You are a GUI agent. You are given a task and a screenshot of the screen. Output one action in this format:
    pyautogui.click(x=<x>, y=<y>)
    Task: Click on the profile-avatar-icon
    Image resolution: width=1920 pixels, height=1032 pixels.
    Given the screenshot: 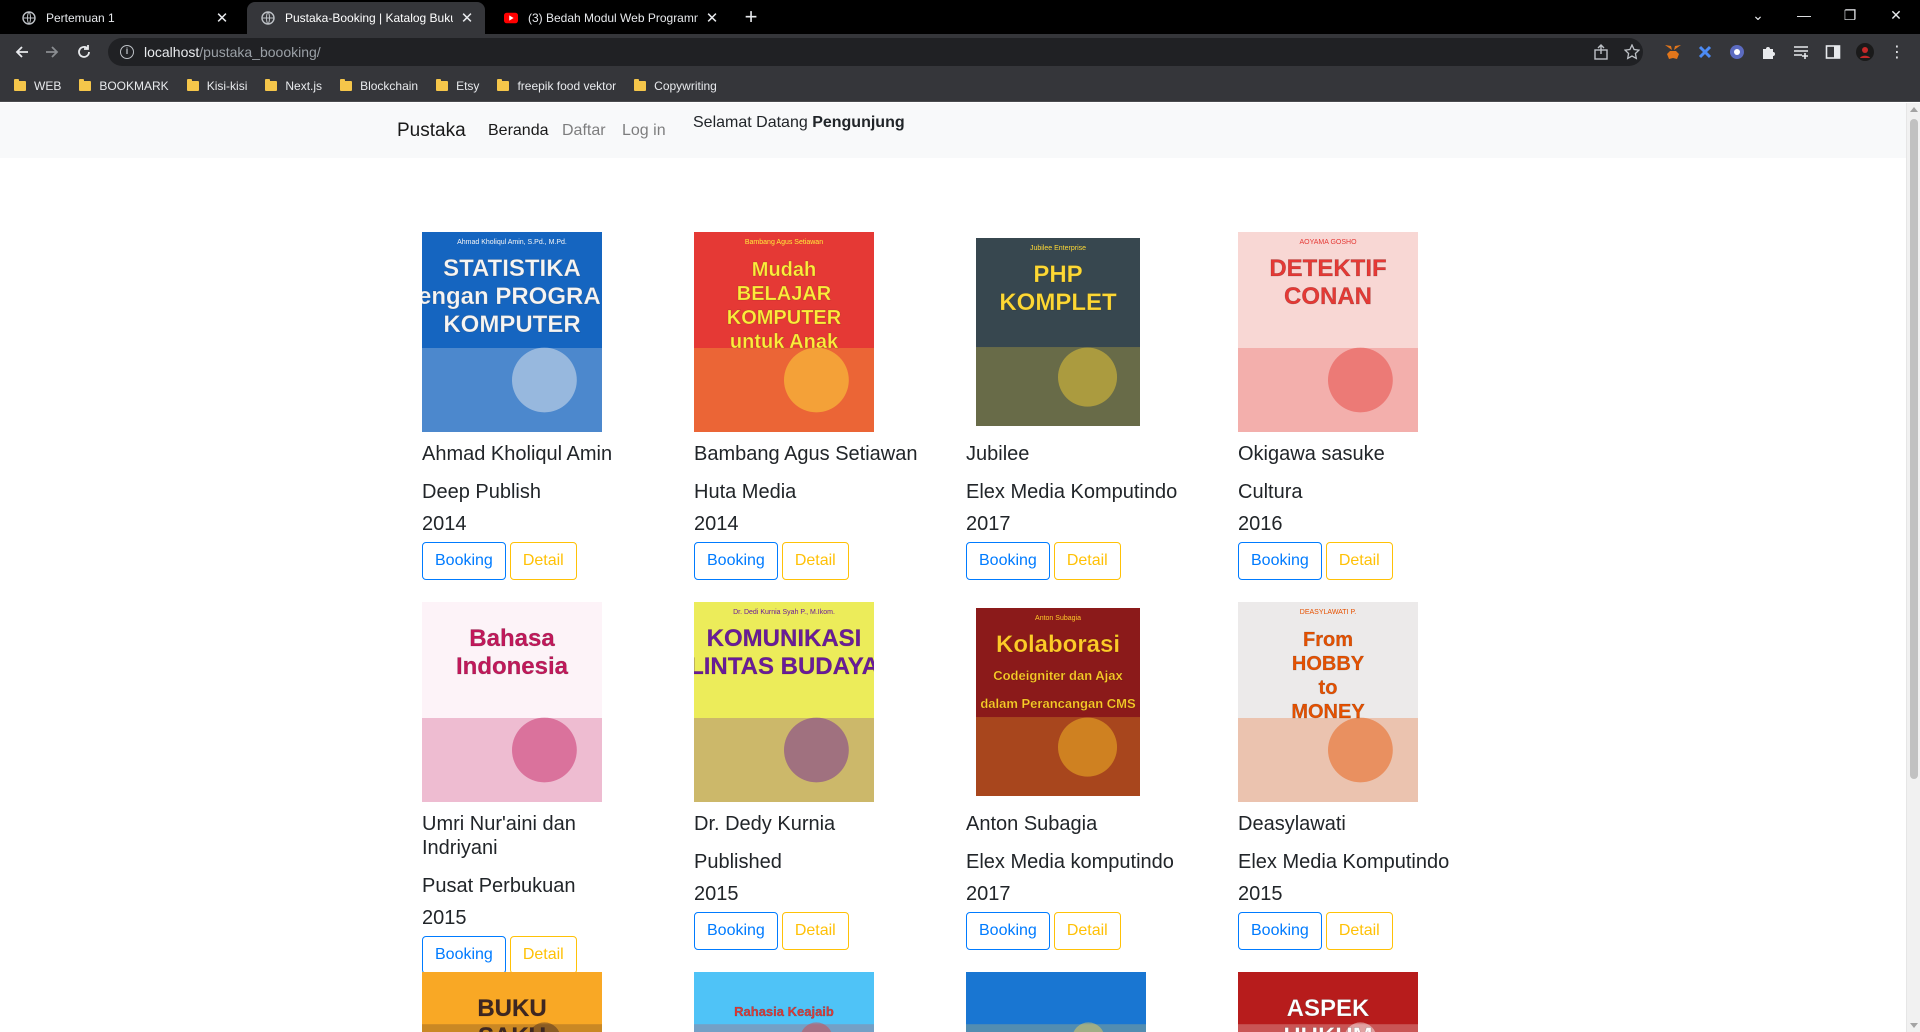 What is the action you would take?
    pyautogui.click(x=1865, y=52)
    